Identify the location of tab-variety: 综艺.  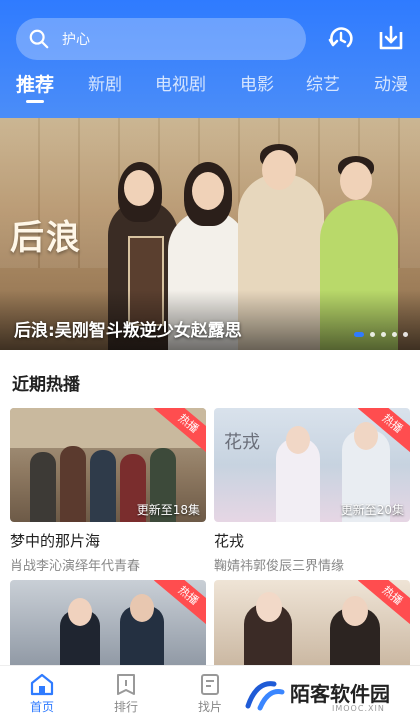
(323, 82).